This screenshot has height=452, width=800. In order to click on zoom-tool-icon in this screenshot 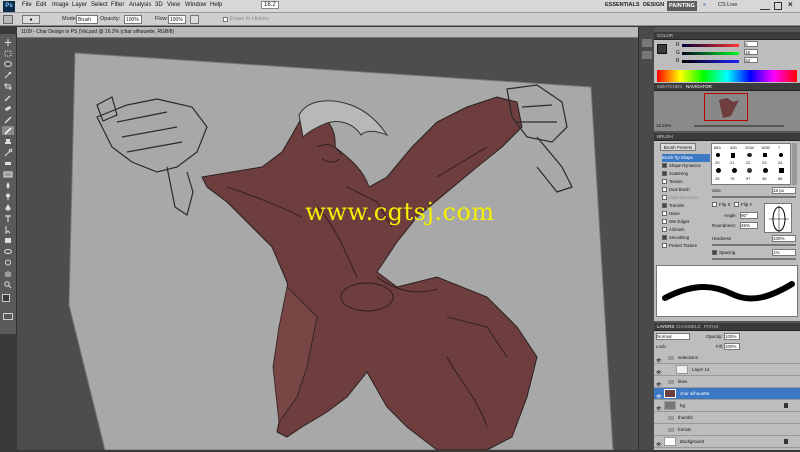, I will do `click(8, 284)`.